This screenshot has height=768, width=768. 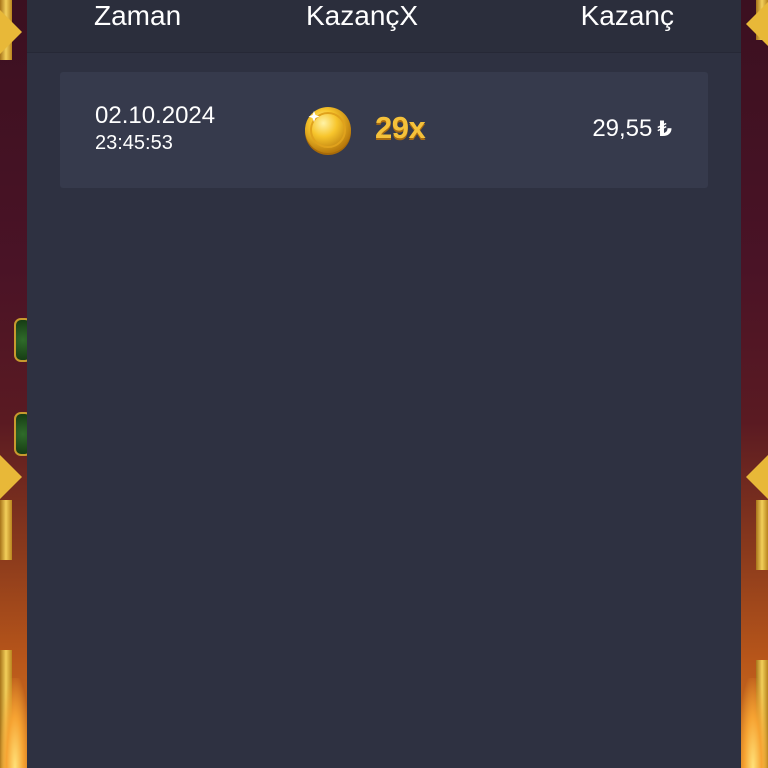 What do you see at coordinates (137, 17) in the screenshot?
I see `column-header-time: Zaman` at bounding box center [137, 17].